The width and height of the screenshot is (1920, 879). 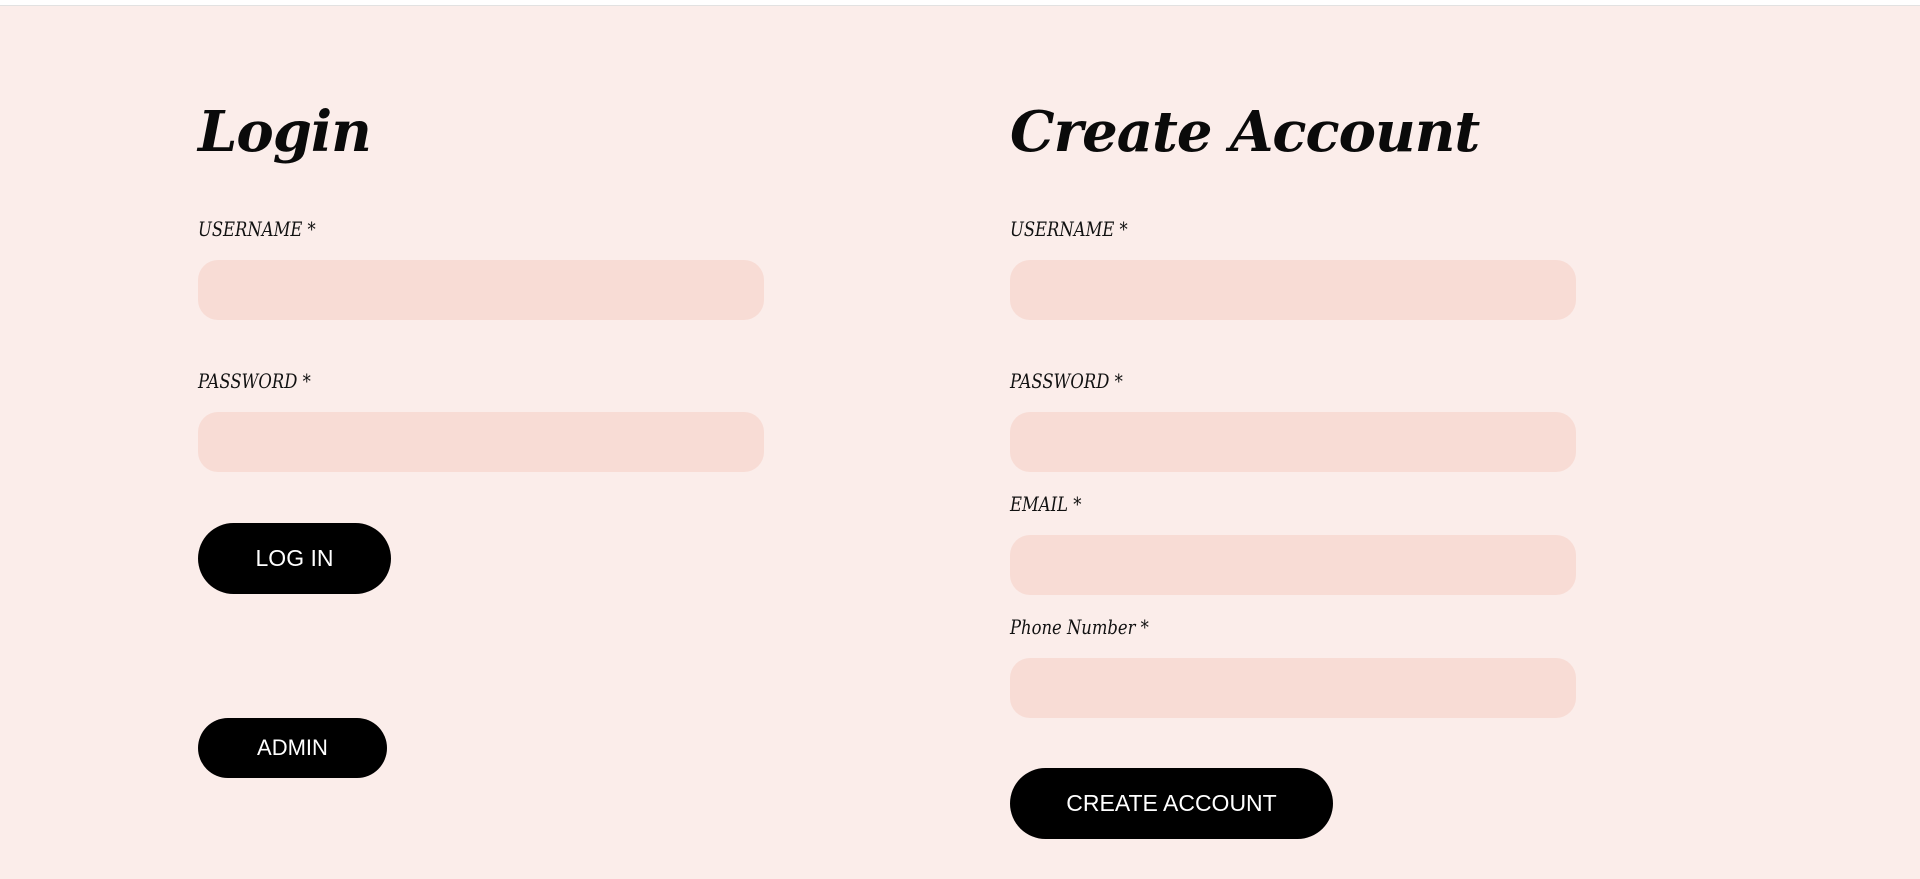 I want to click on create-email-input, so click(x=1293, y=565).